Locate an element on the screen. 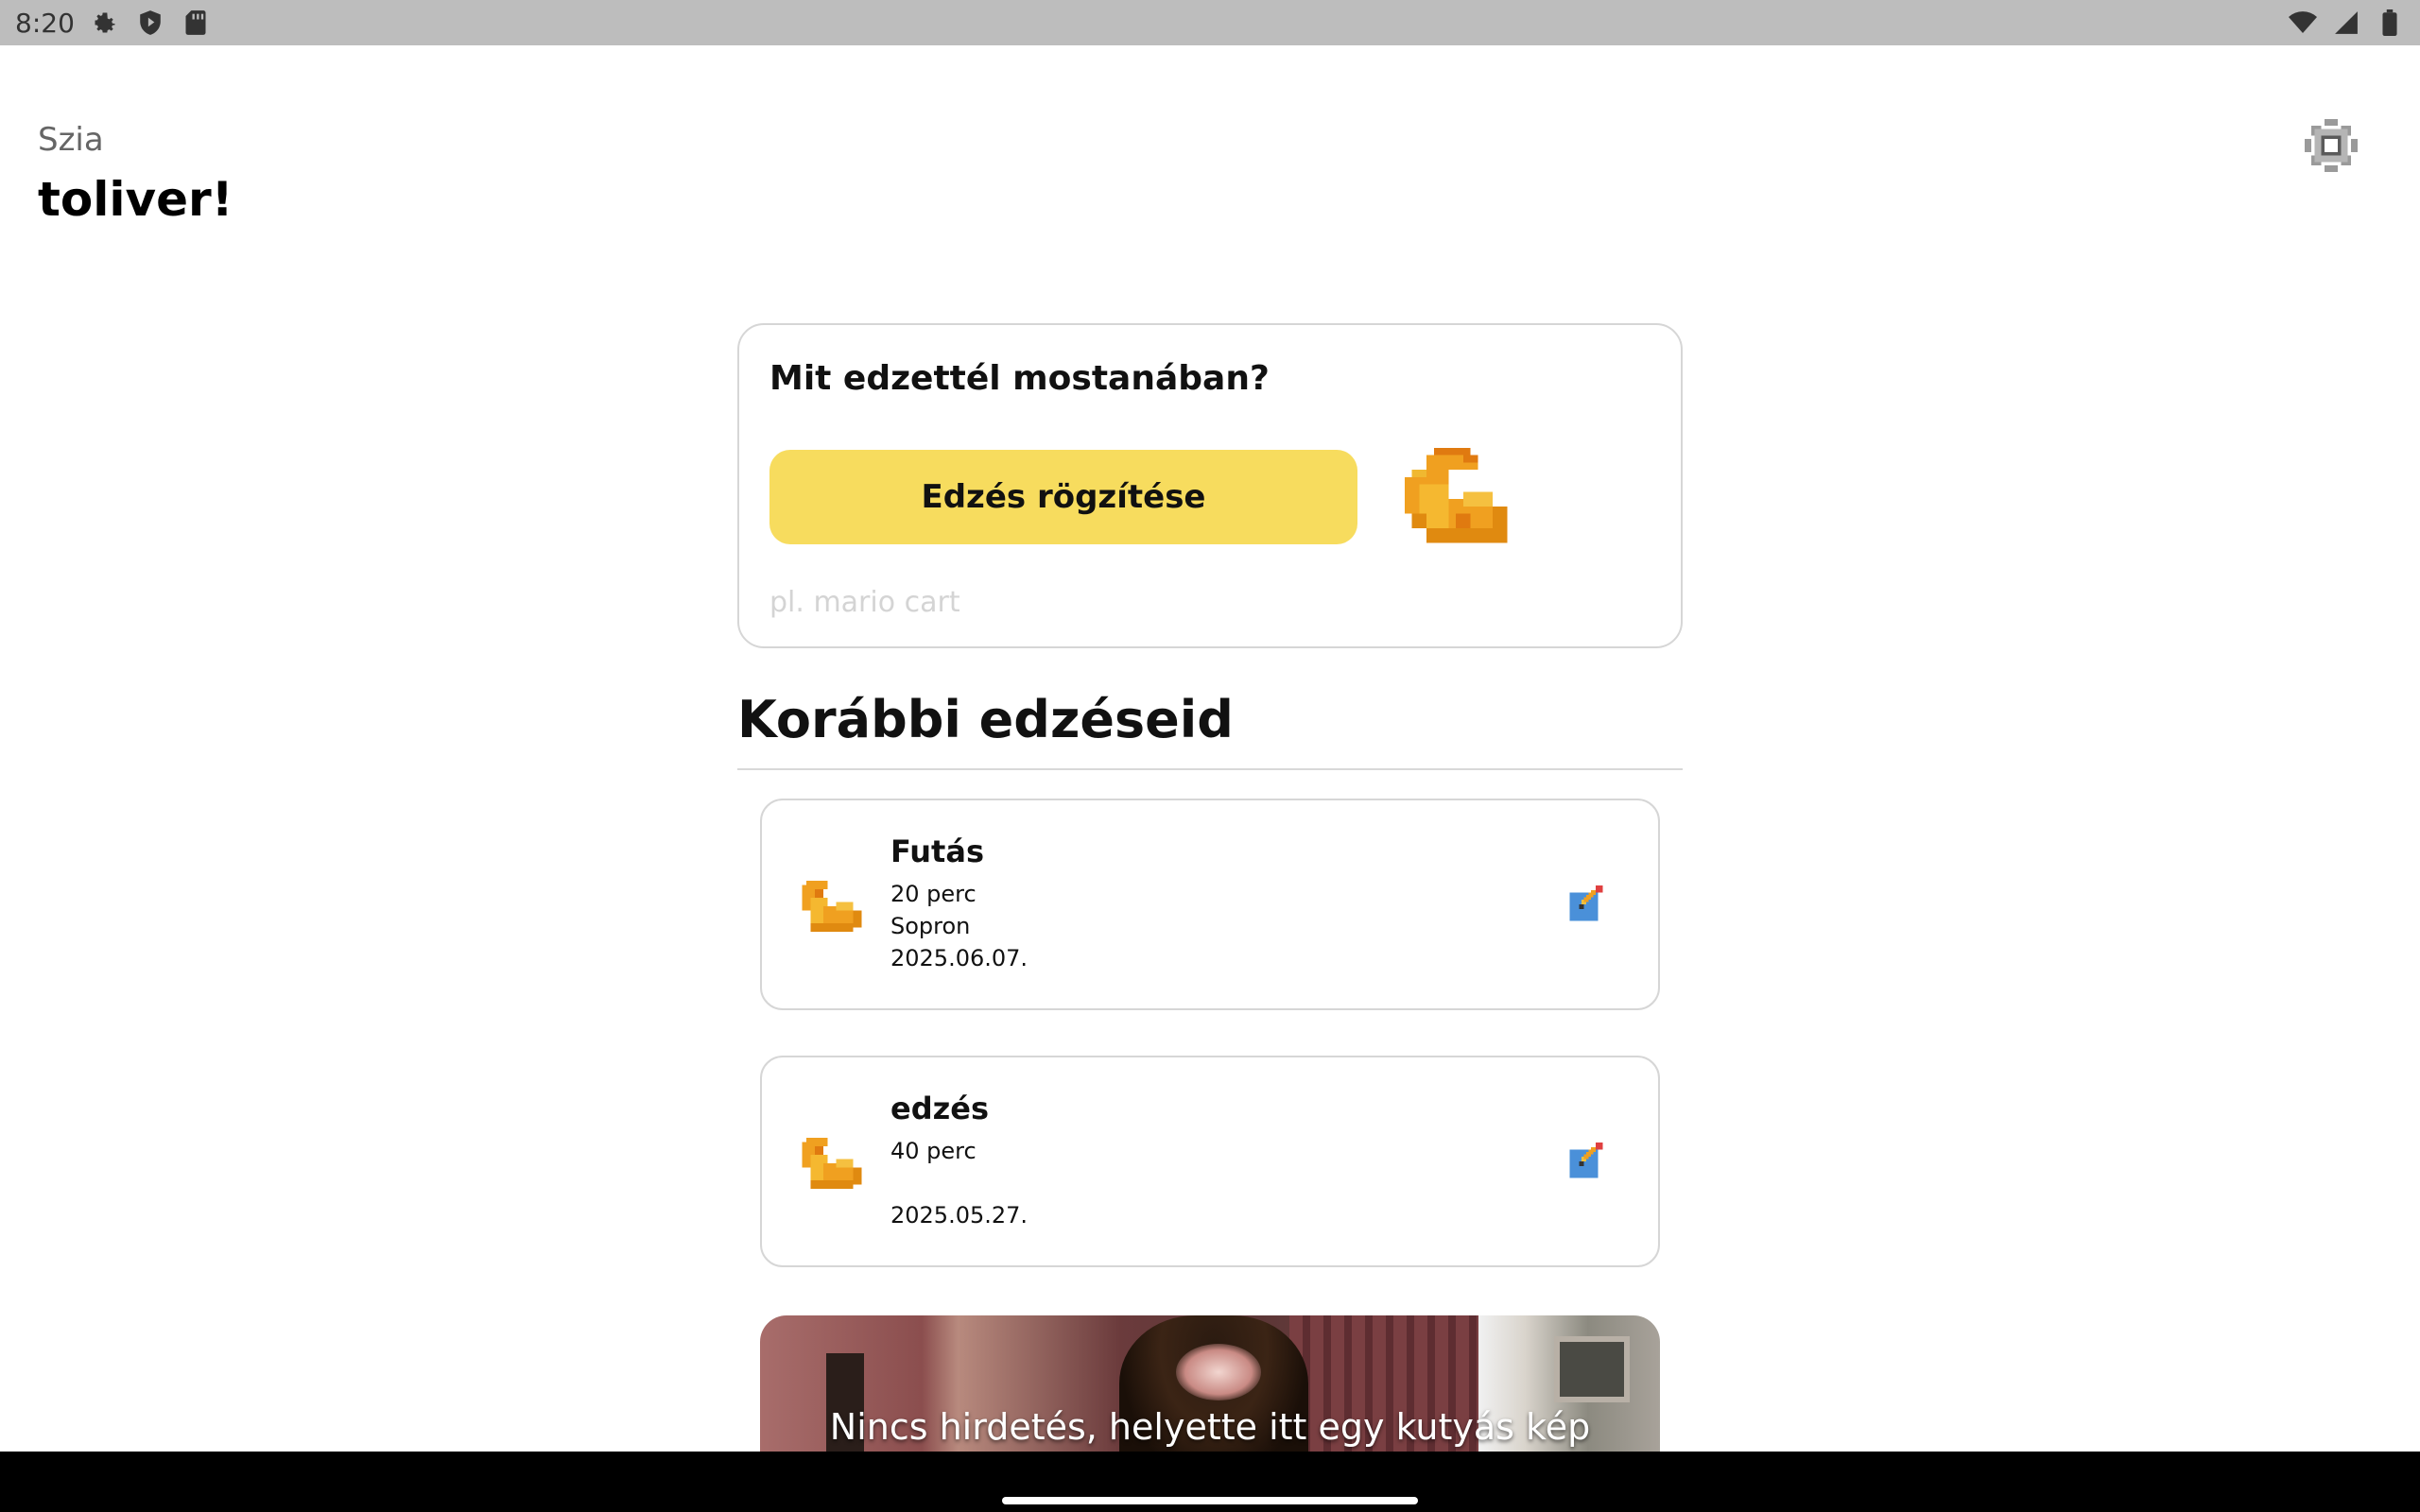 Image resolution: width=2420 pixels, height=1512 pixels. battery-icon is located at coordinates (2390, 23).